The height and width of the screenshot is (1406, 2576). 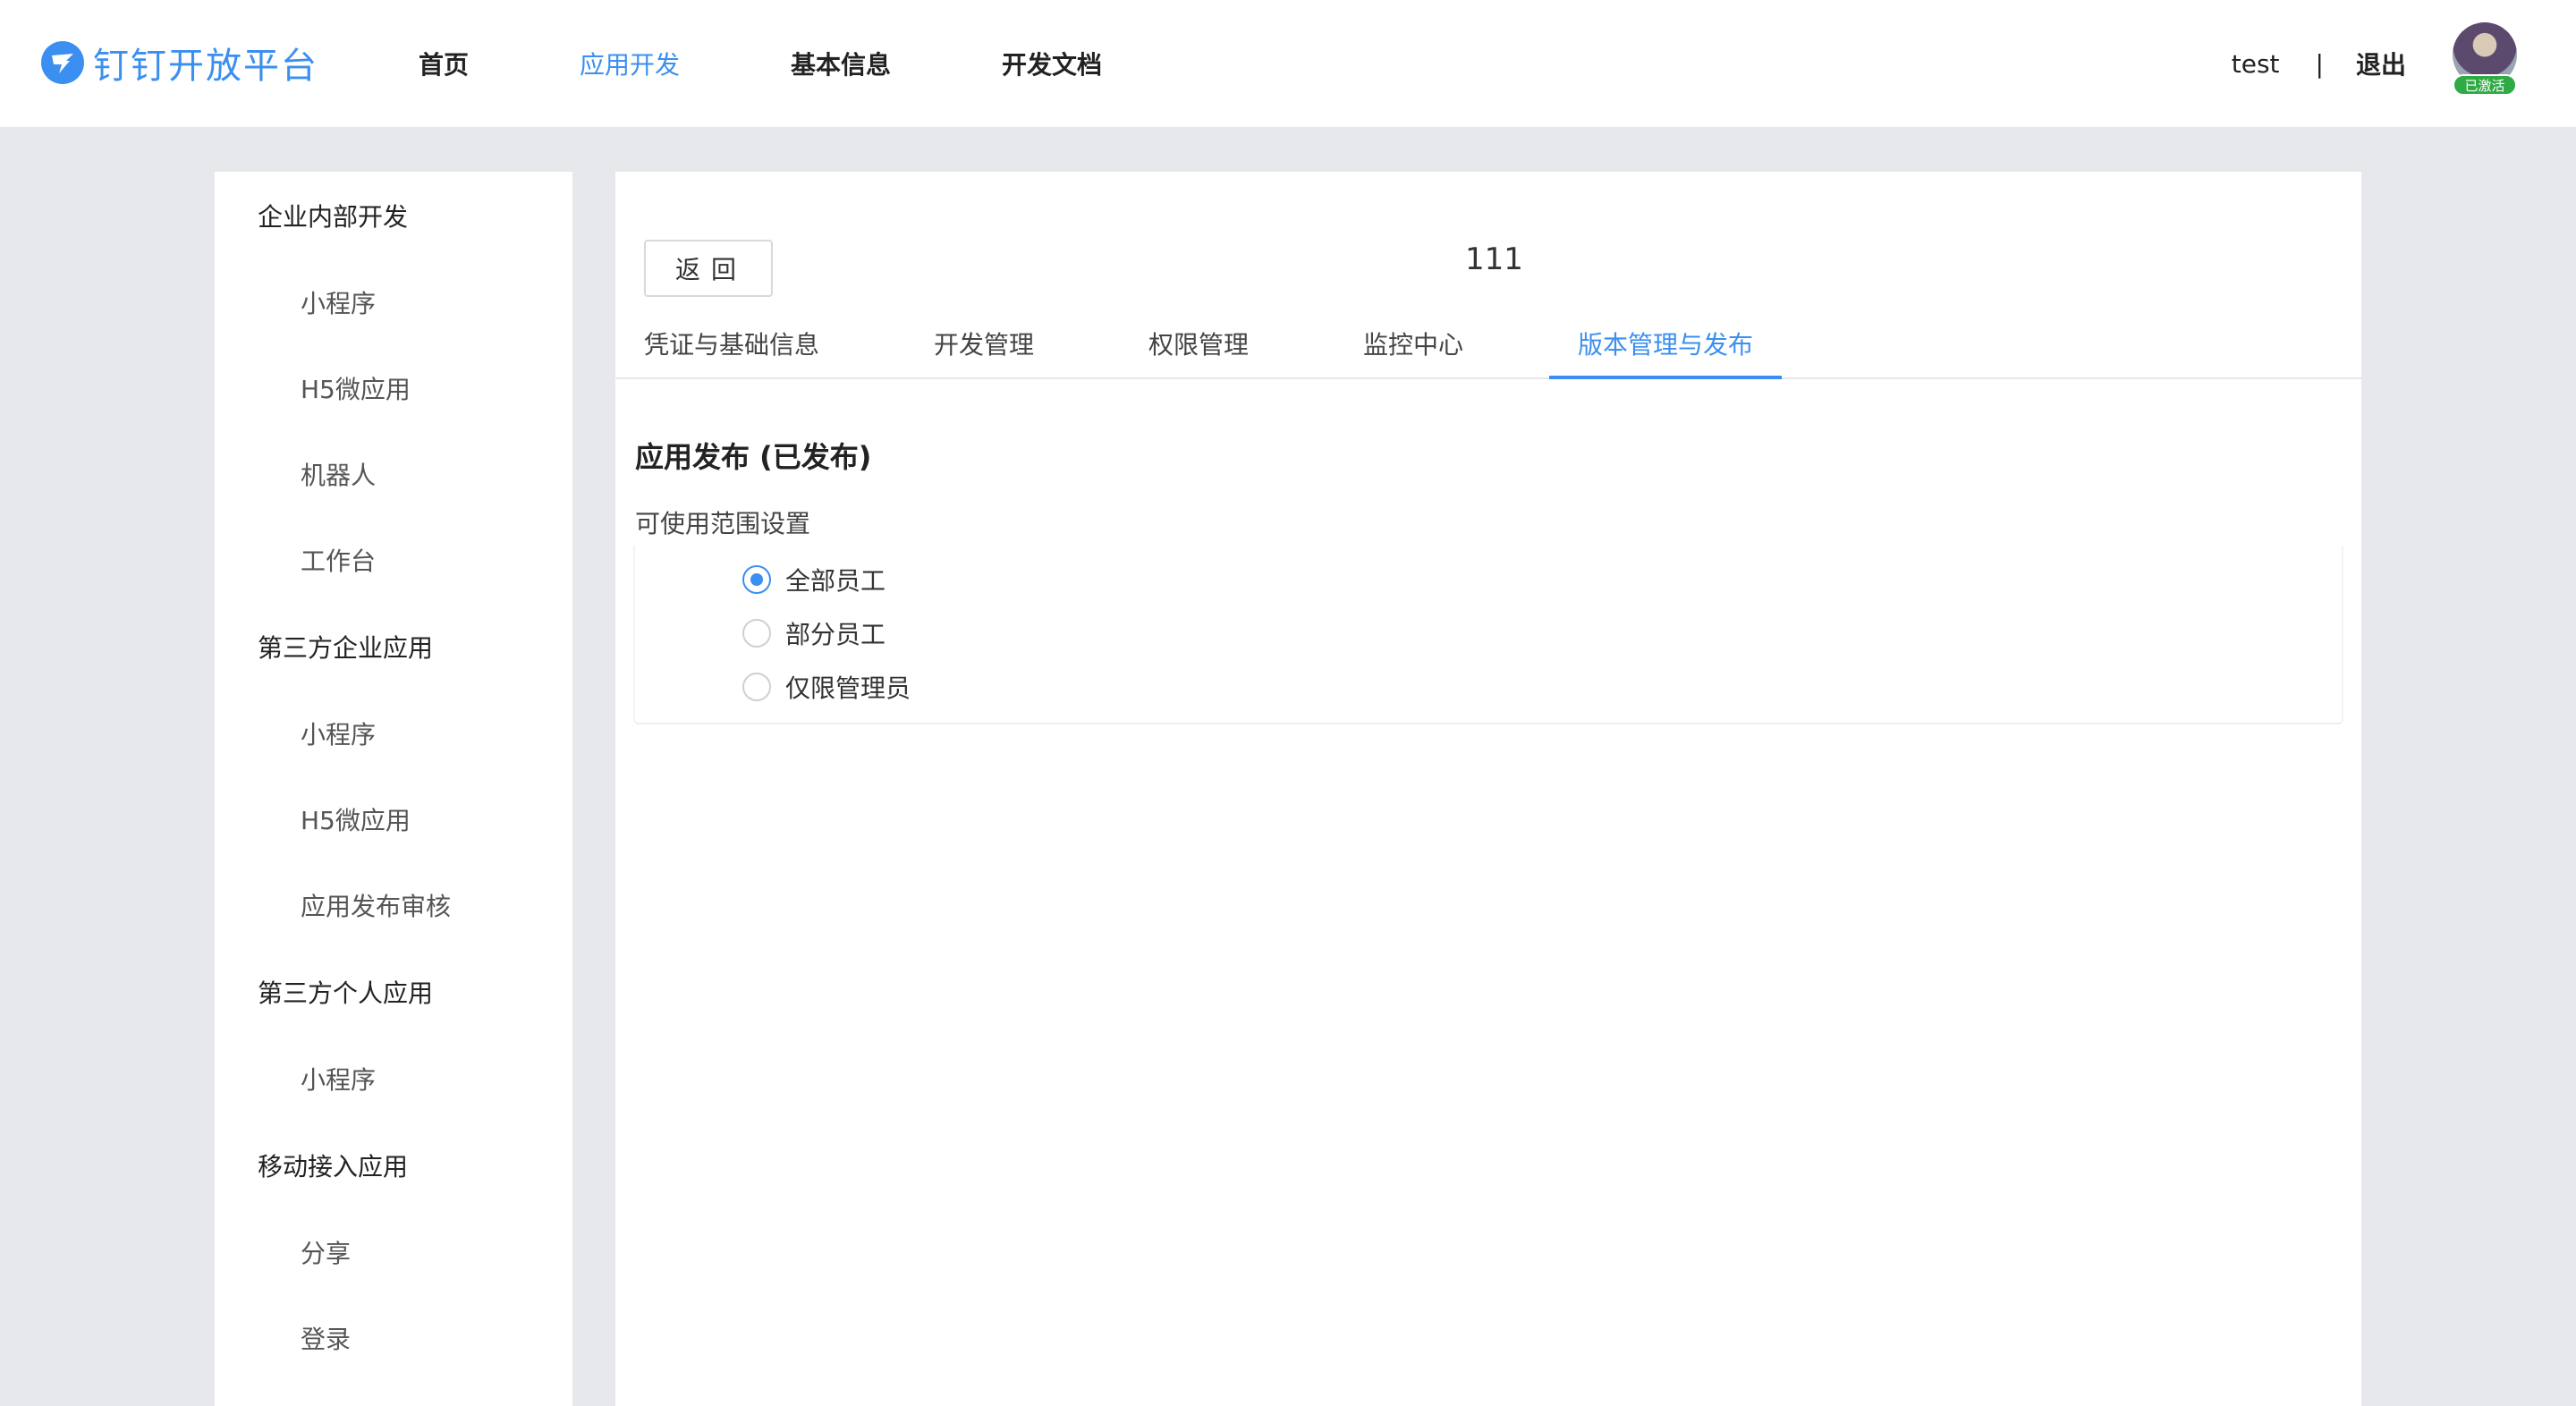 What do you see at coordinates (1288, 64) in the screenshot?
I see `top-header: 钉钉开放平台 首页 应用开发 基本信息 开发文档 test | 退出 已激活` at bounding box center [1288, 64].